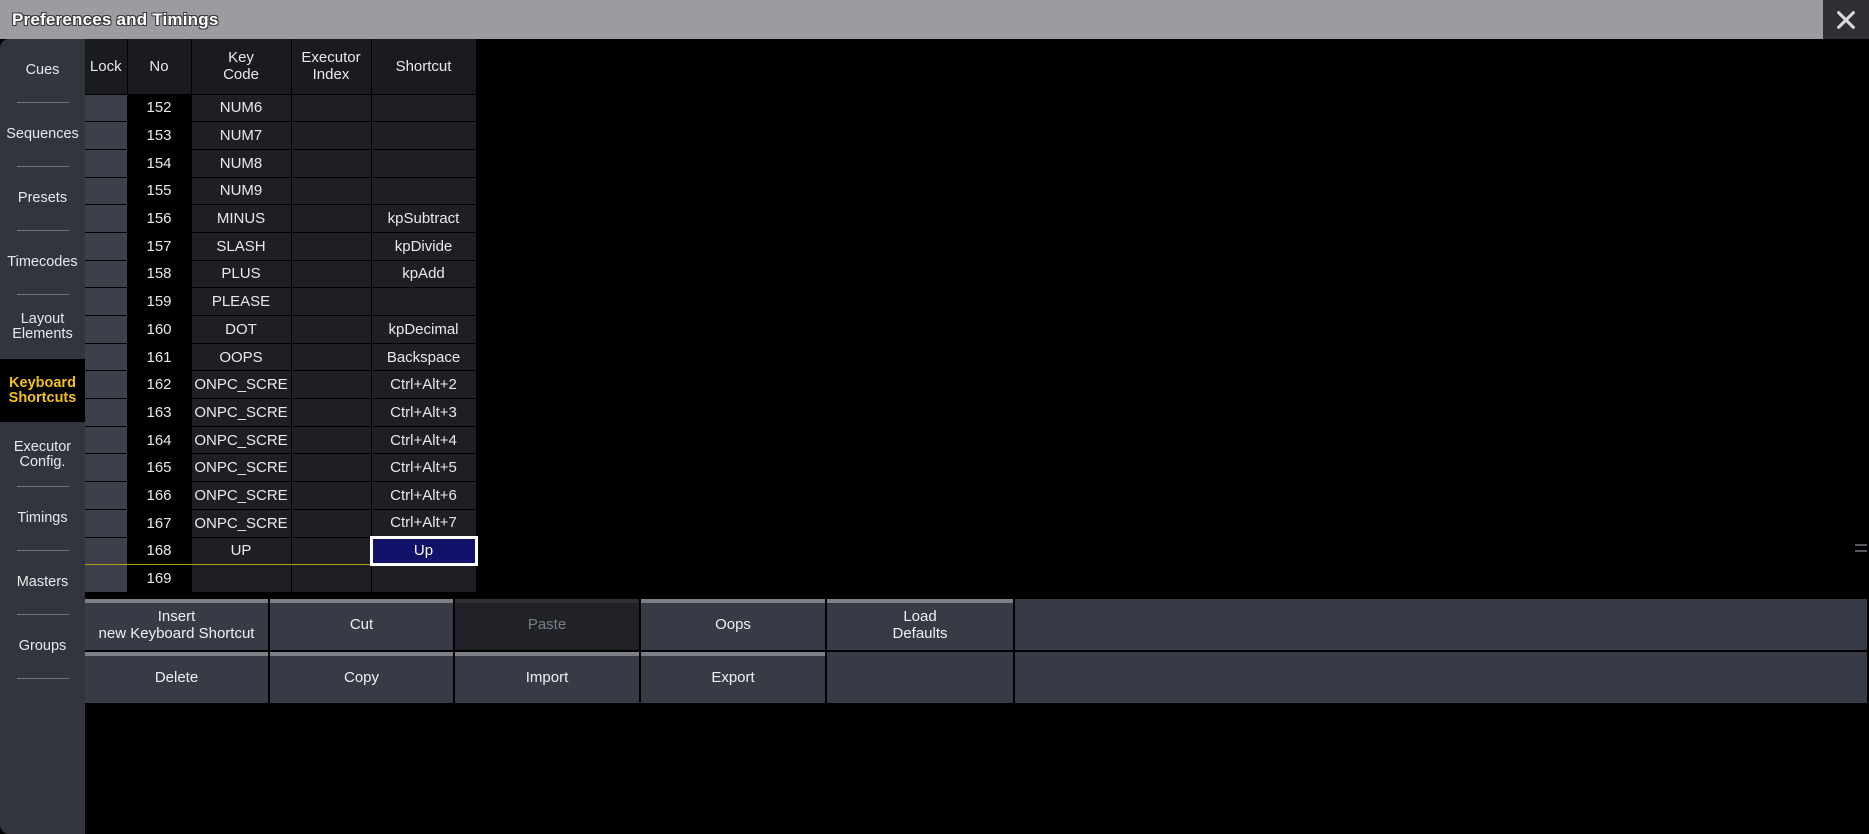  I want to click on cell-no: 164, so click(159, 440).